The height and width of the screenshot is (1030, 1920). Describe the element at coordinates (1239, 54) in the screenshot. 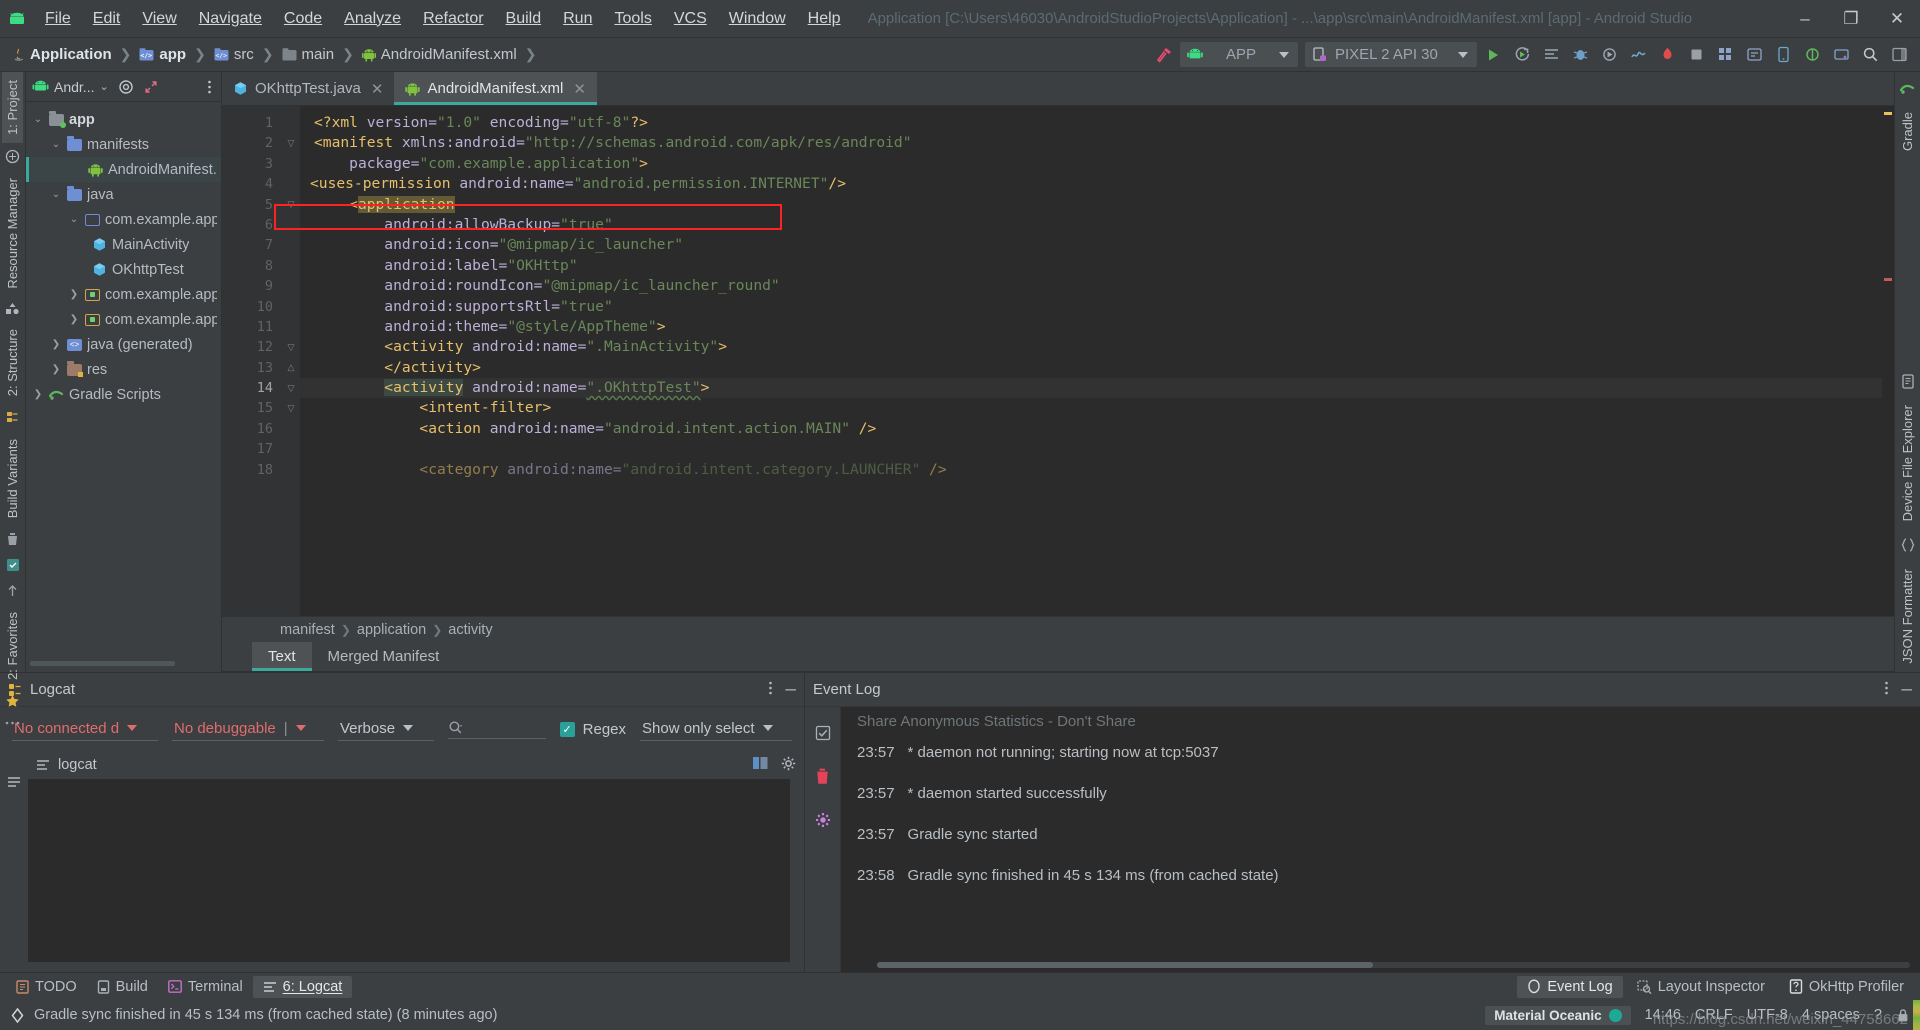

I see `run-configuration-selector: APP` at that location.